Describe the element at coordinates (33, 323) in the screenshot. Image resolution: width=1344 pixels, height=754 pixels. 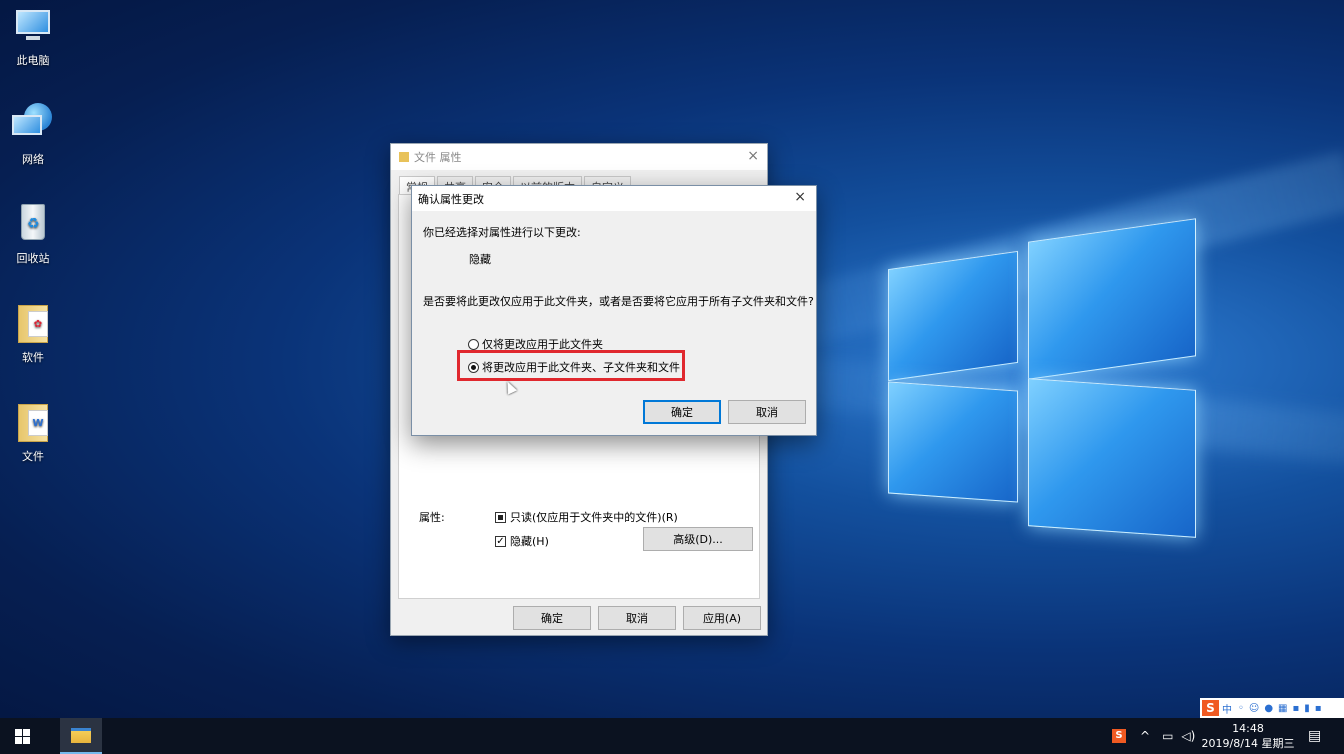
I see `folder-icon: ✿` at that location.